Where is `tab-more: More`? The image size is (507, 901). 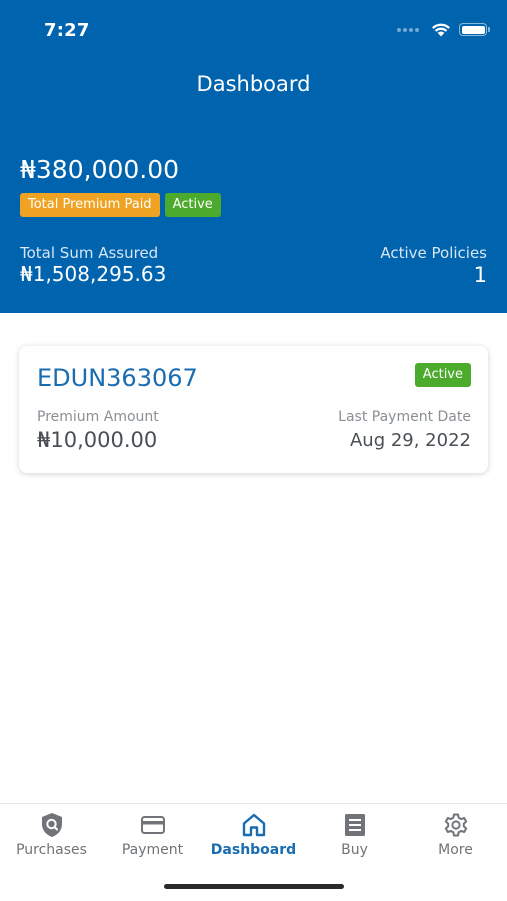
tab-more: More is located at coordinates (455, 835).